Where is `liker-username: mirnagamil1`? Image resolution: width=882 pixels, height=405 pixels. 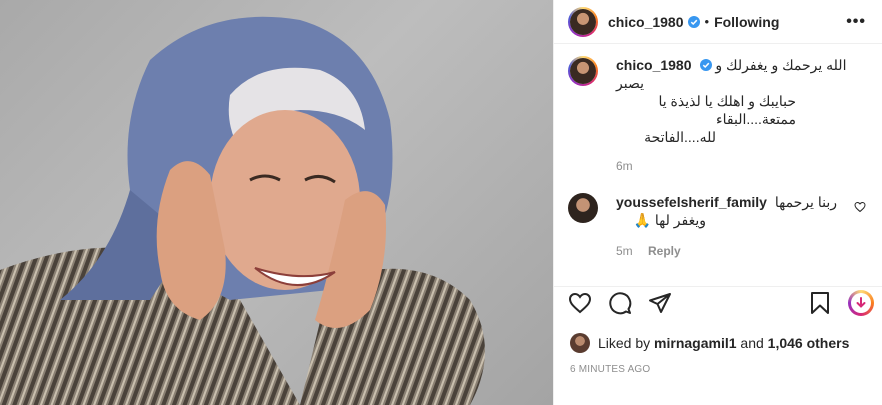
liker-username: mirnagamil1 is located at coordinates (695, 343).